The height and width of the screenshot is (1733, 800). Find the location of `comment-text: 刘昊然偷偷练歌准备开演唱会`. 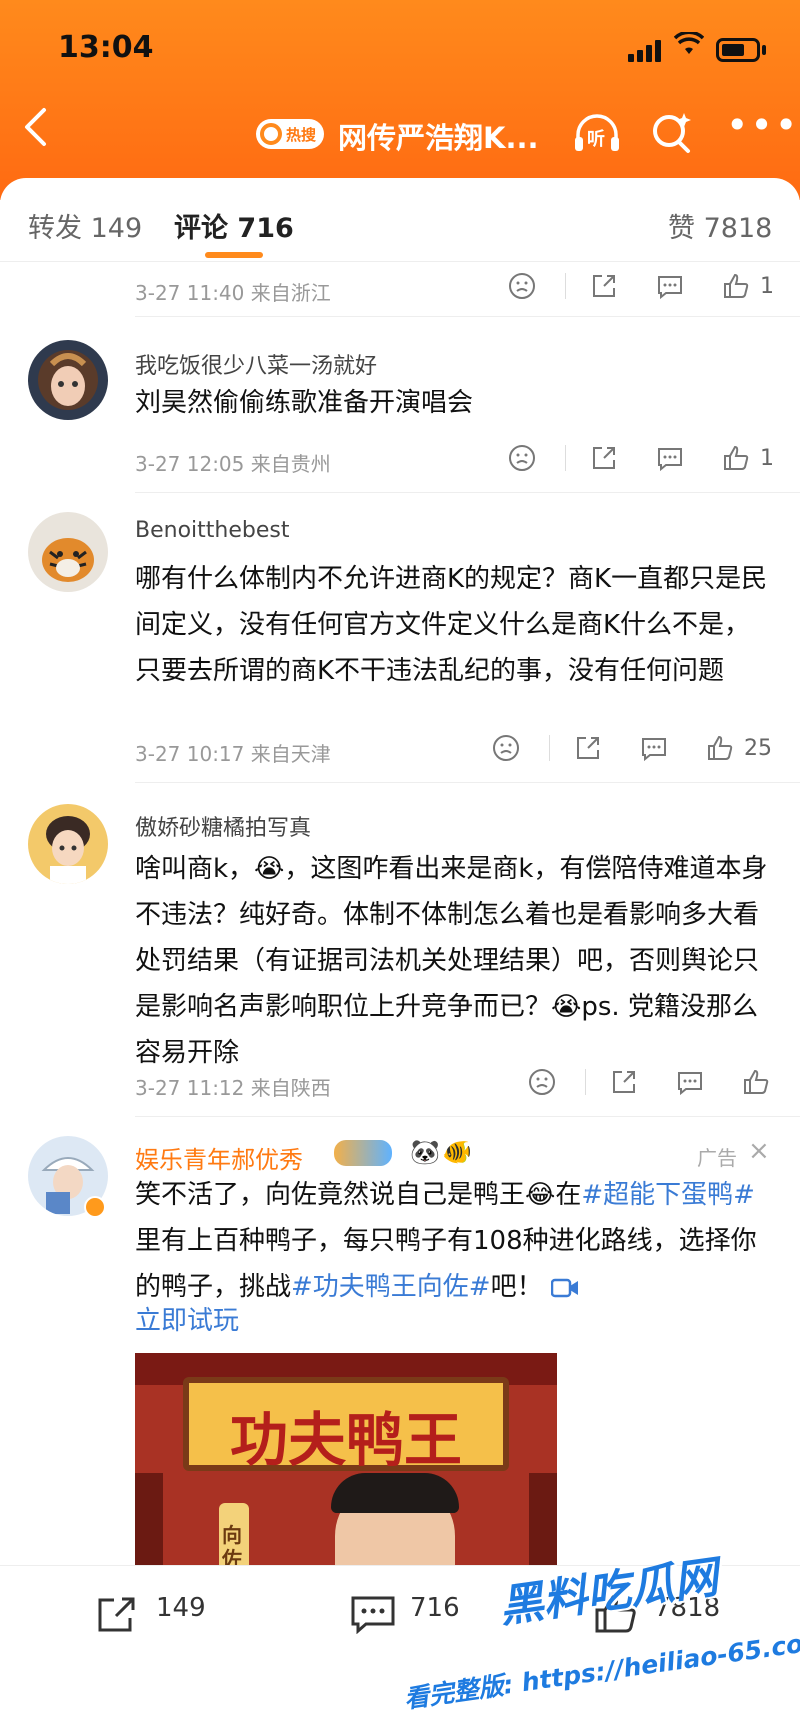

comment-text: 刘昊然偷偷练歌准备开演唱会 is located at coordinates (304, 403).